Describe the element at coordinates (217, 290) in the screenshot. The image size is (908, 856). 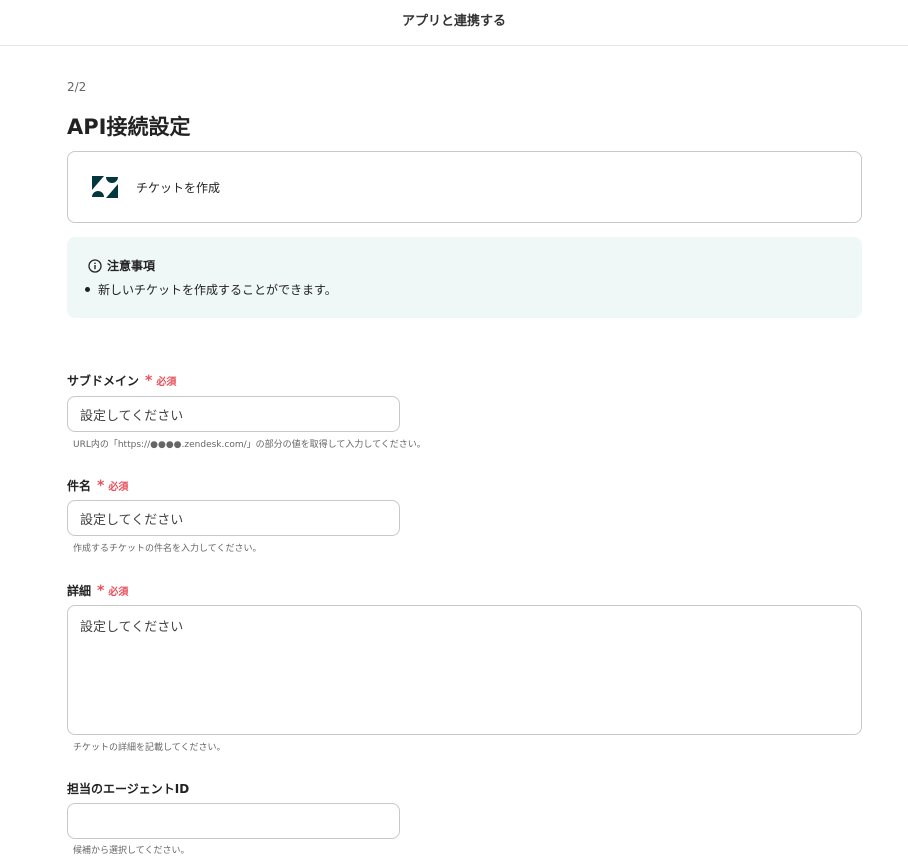
I see `notice-item-text: 新しいチケットを作成することができます。` at that location.